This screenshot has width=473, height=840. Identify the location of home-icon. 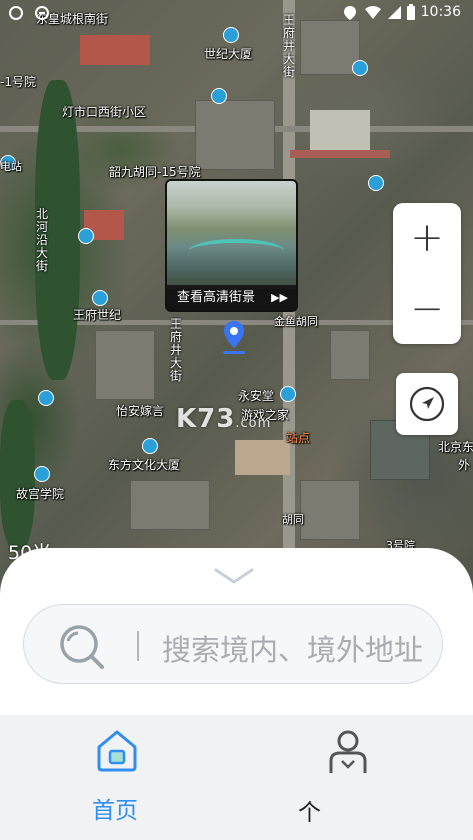
(117, 751).